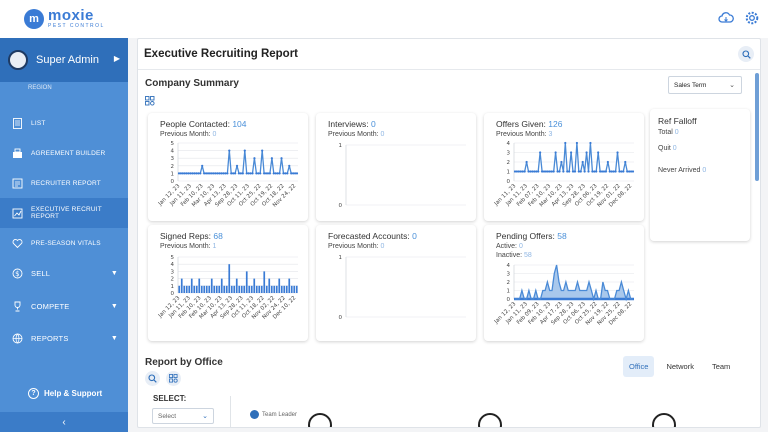 The height and width of the screenshot is (432, 768). I want to click on card-label: Ref Falloff, so click(677, 121).